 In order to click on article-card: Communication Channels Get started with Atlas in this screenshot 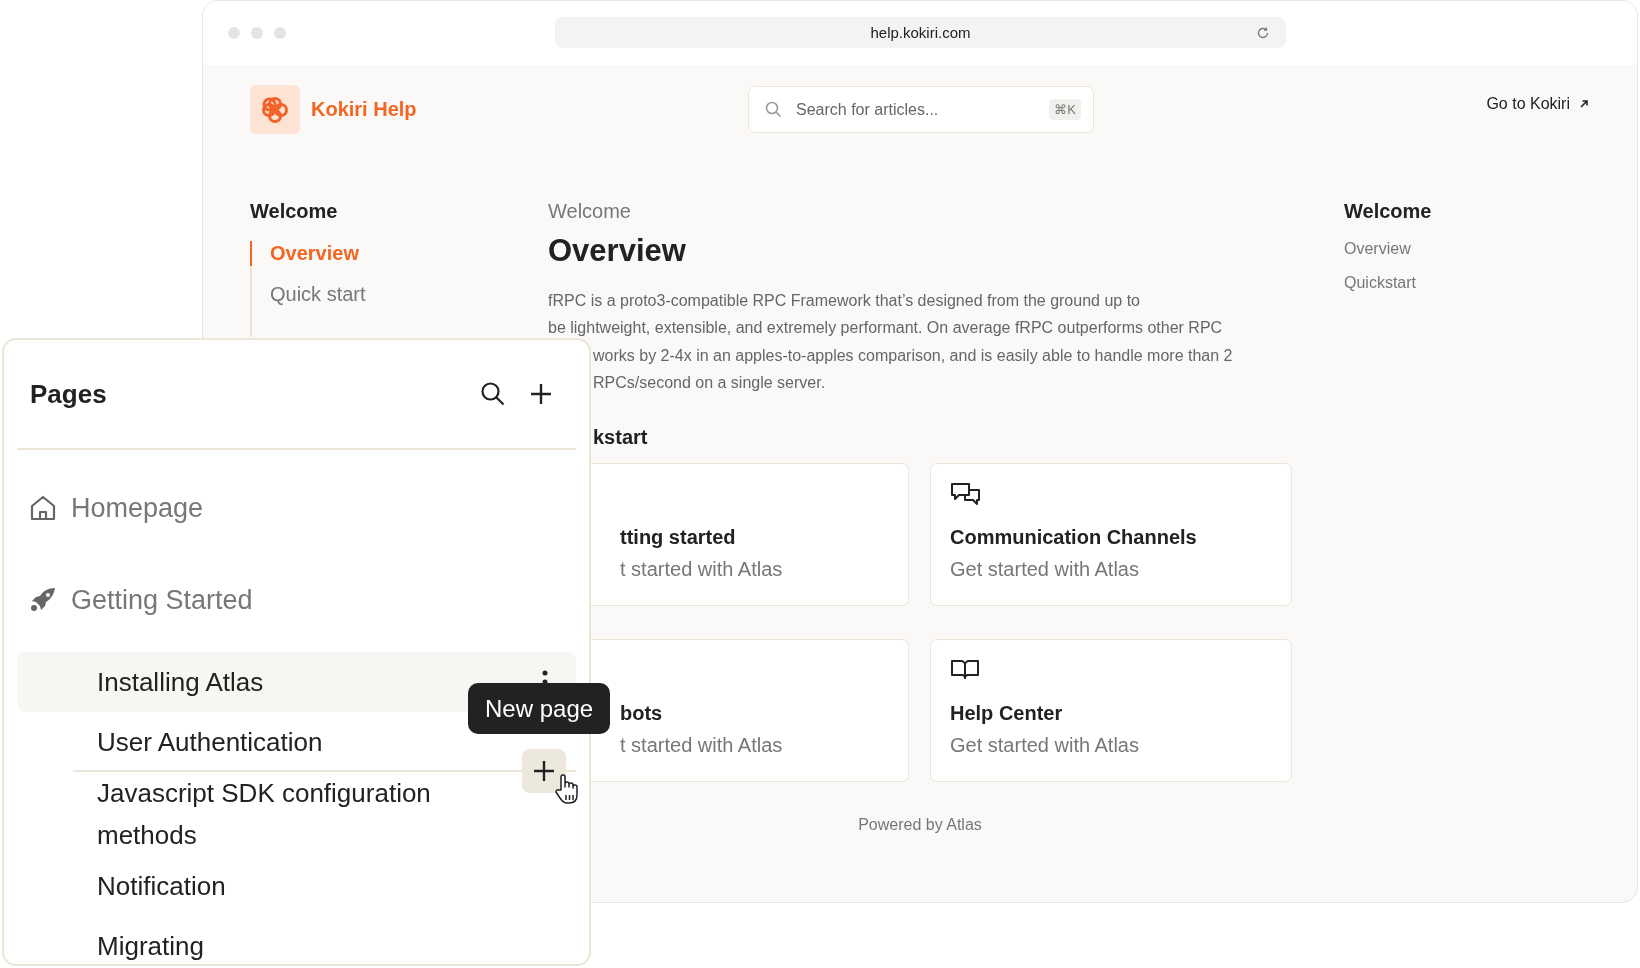, I will do `click(1111, 535)`.